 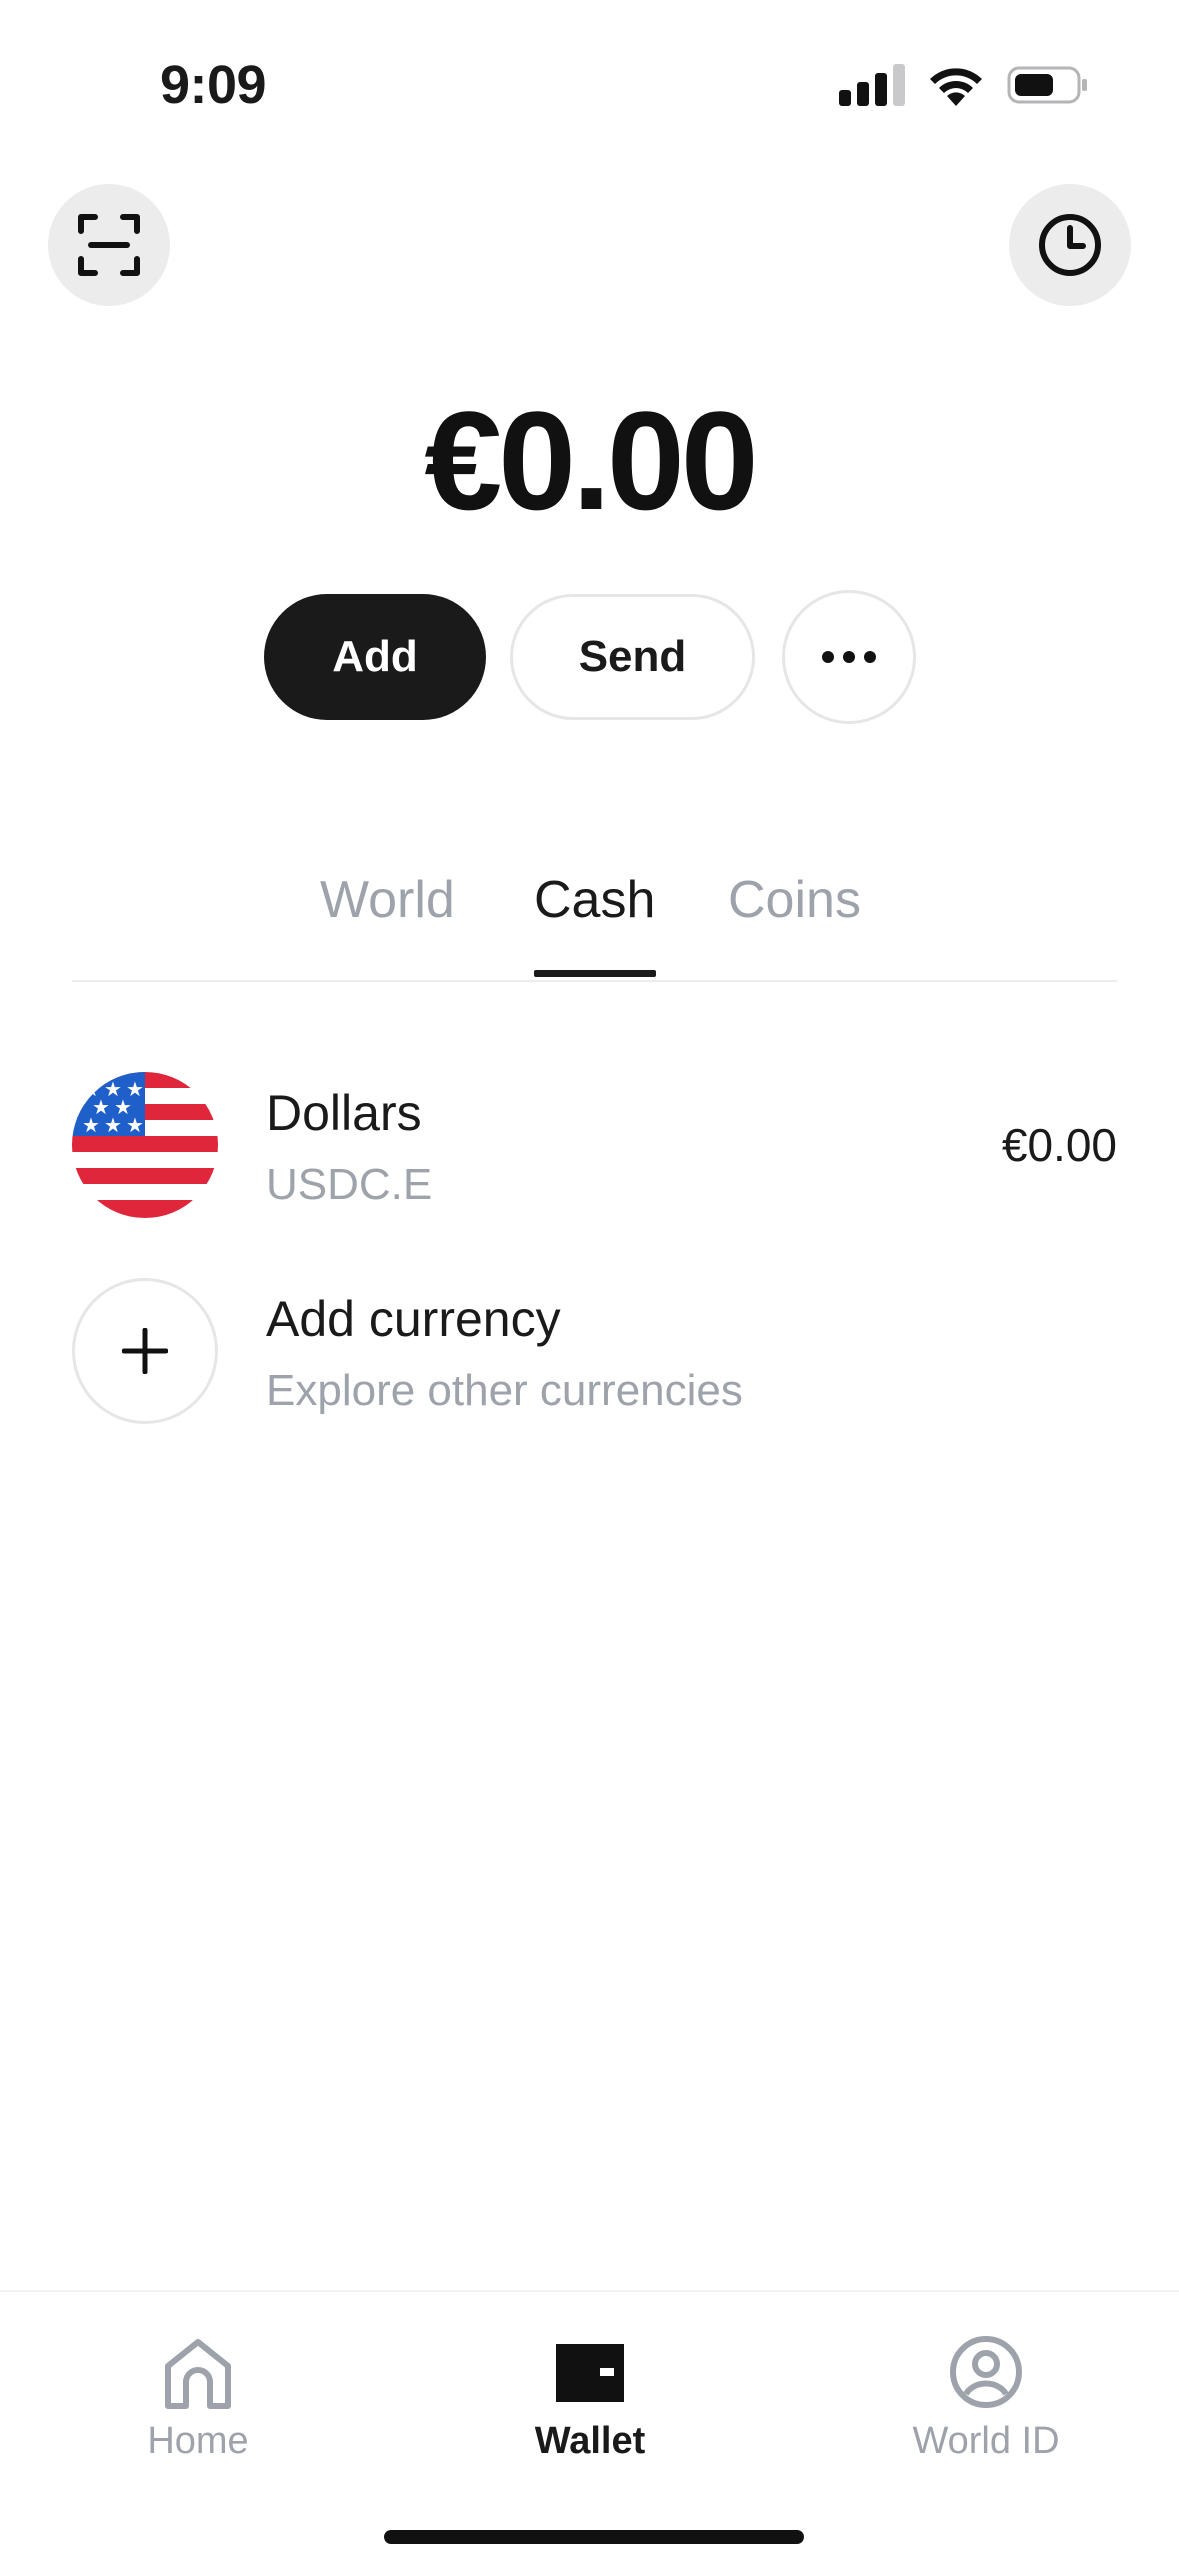 What do you see at coordinates (594, 925) in the screenshot?
I see `tab-cash: Cash` at bounding box center [594, 925].